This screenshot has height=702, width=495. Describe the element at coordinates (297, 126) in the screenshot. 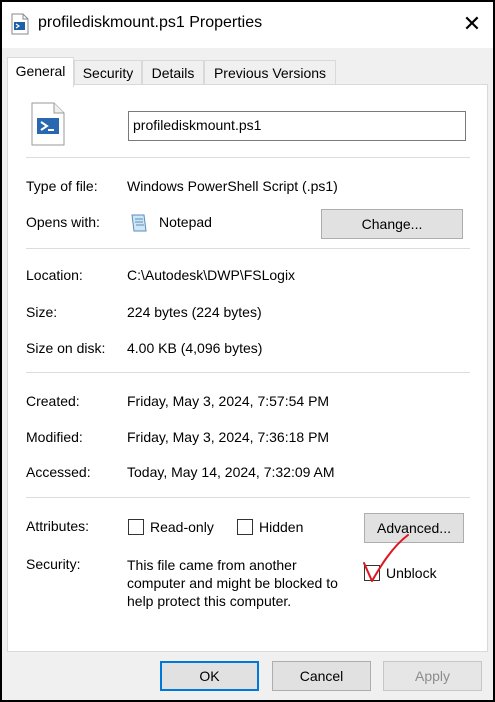

I see `filename-field: profilediskmount.ps1` at that location.